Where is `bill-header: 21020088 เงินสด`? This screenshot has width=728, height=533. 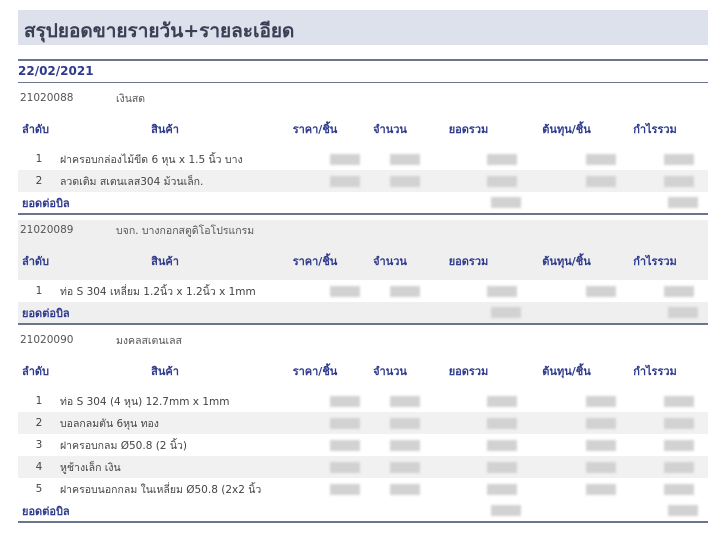
bill-header: 21020088 เงินสด is located at coordinates (363, 98).